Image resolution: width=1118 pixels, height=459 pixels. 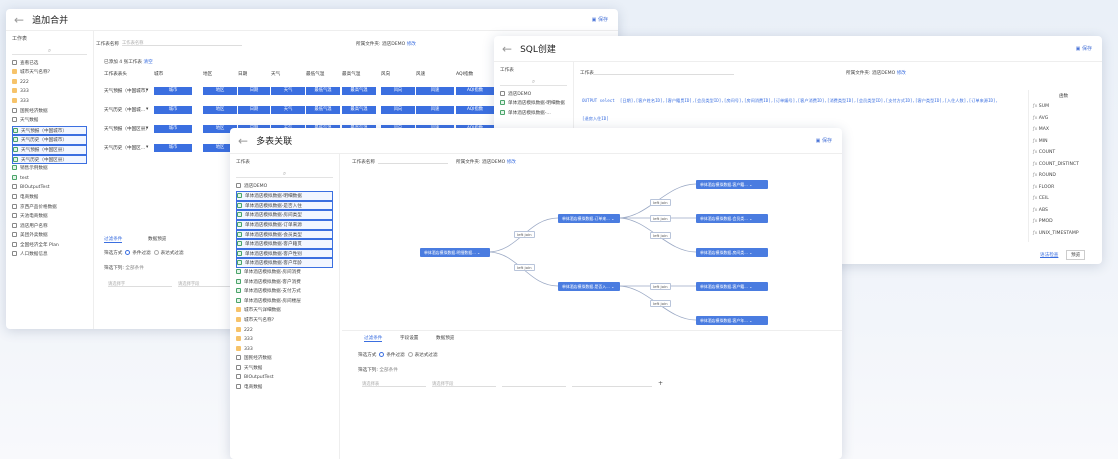 What do you see at coordinates (284, 205) in the screenshot?
I see `sidebar-item: 单体酒店模拟数据-是否入住` at bounding box center [284, 205].